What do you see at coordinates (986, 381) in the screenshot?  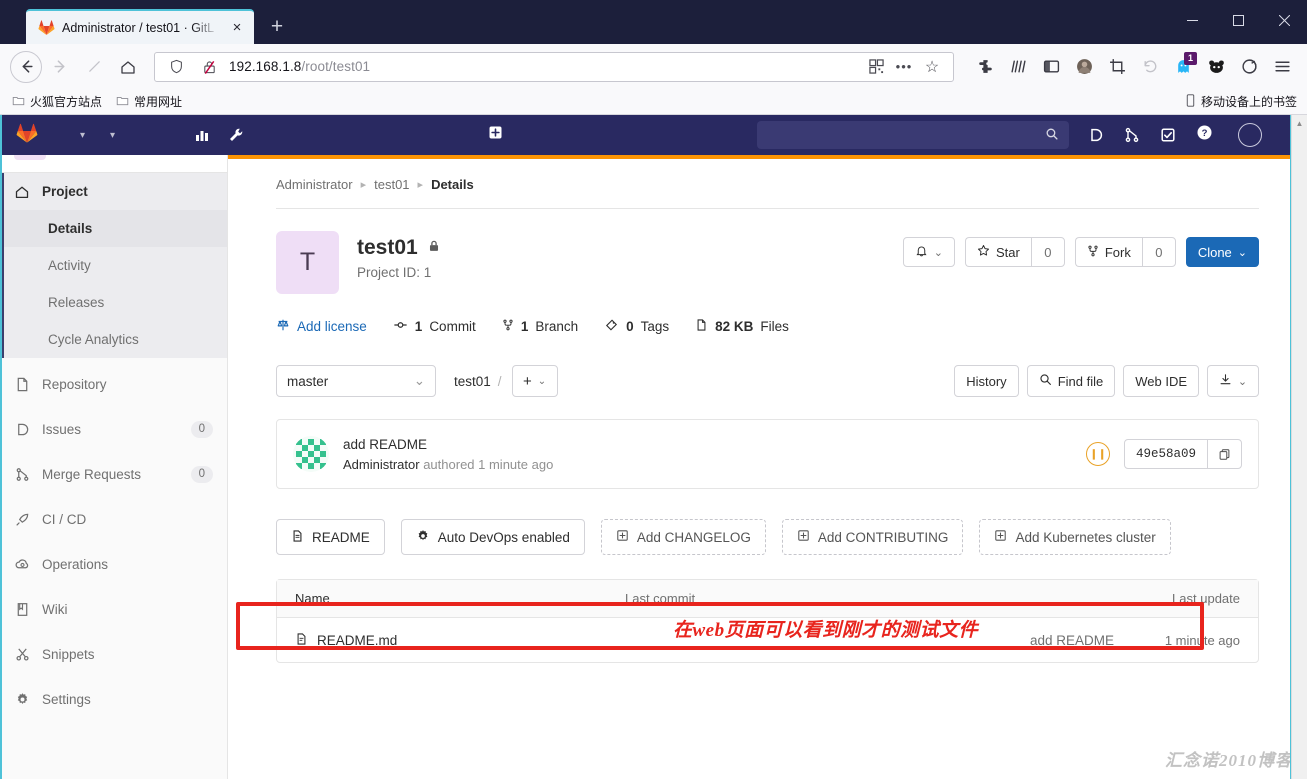 I see `history-button: History` at bounding box center [986, 381].